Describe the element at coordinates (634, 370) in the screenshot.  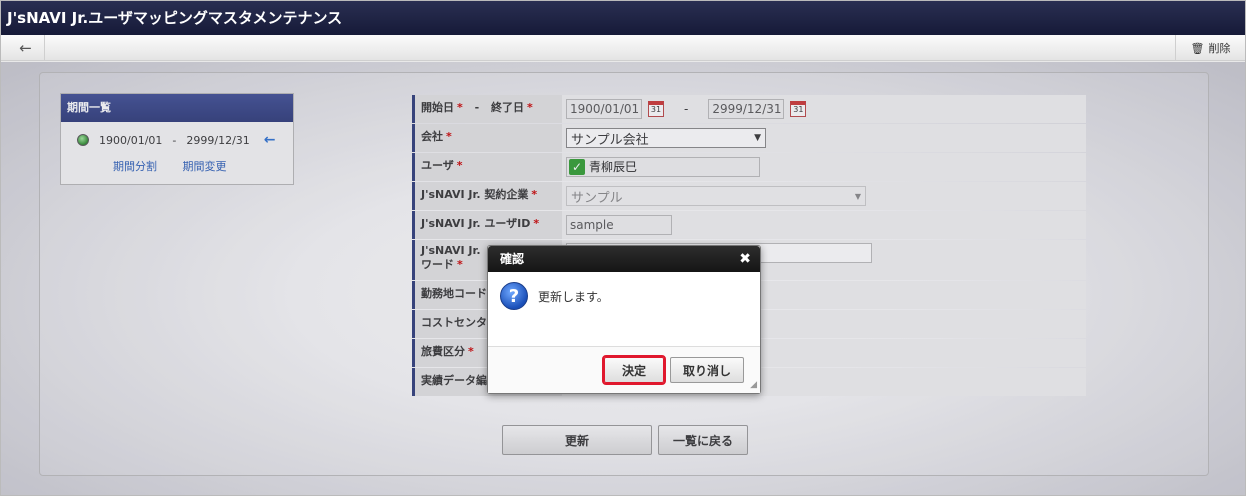
I see `ok-button: 決定` at that location.